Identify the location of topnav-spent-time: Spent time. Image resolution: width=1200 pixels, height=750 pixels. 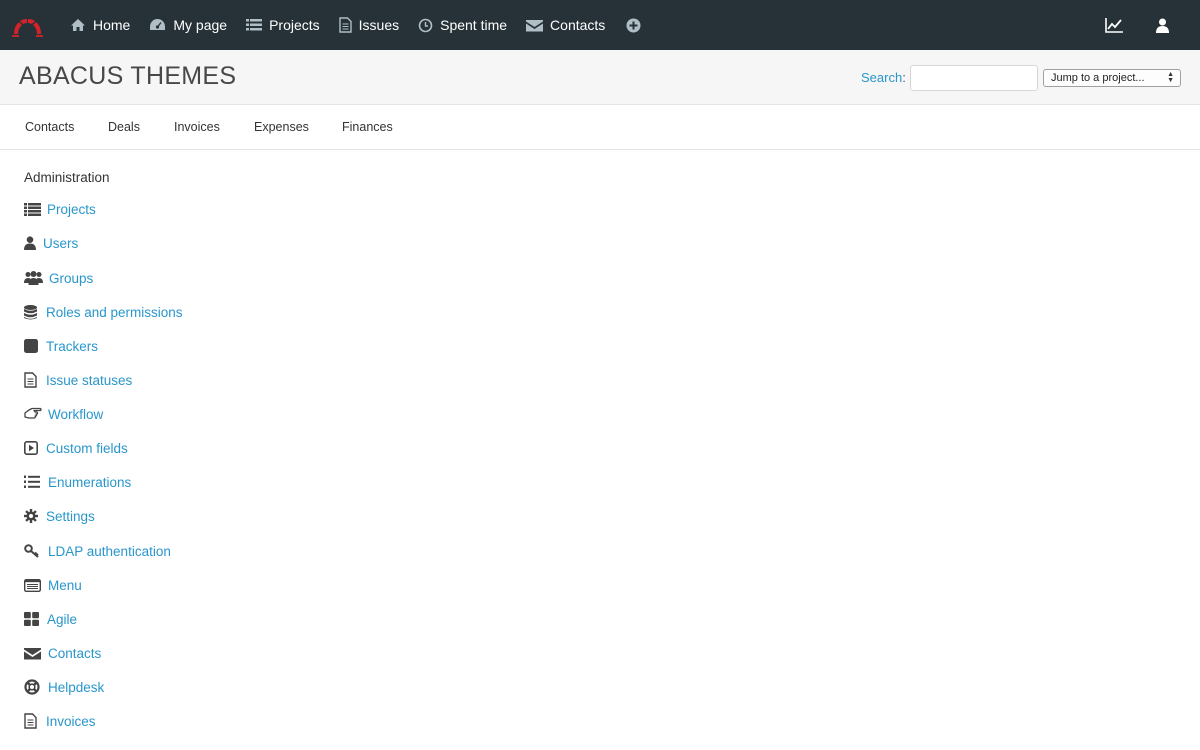
(462, 25).